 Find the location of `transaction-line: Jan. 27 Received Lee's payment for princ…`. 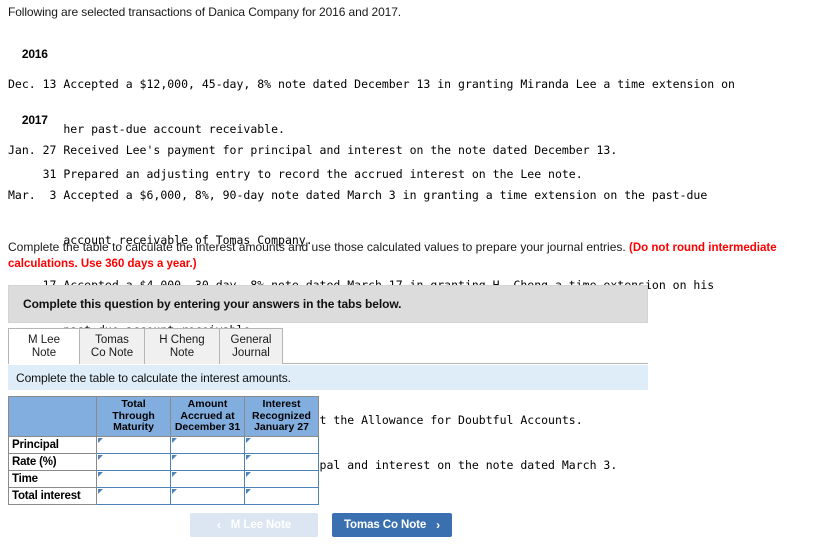

transaction-line: Jan. 27 Received Lee's payment for princ… is located at coordinates (313, 150).